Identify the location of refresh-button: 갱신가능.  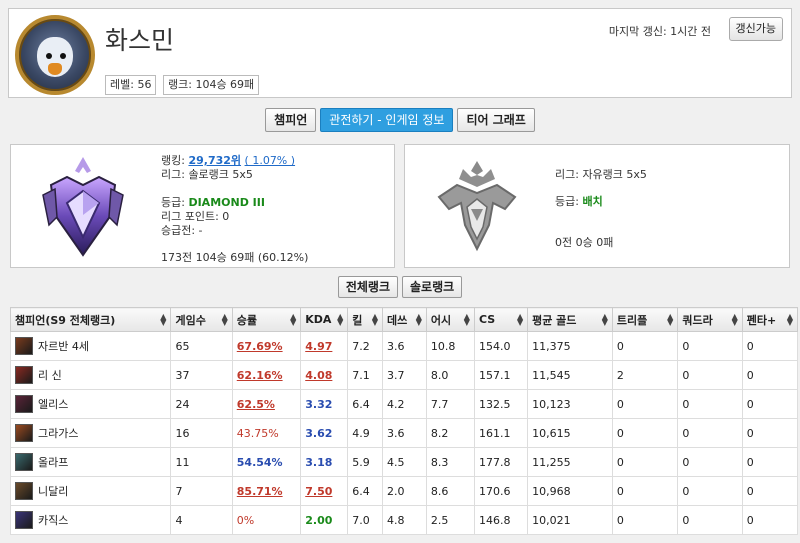
(755, 29).